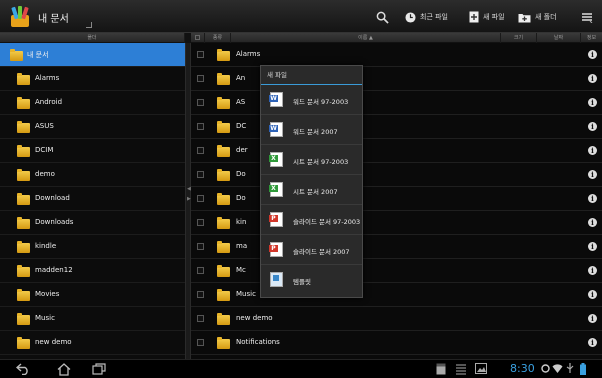 The height and width of the screenshot is (378, 602). Describe the element at coordinates (92, 55) in the screenshot. I see `folder-tree-item-my-documents: 내 문서` at that location.